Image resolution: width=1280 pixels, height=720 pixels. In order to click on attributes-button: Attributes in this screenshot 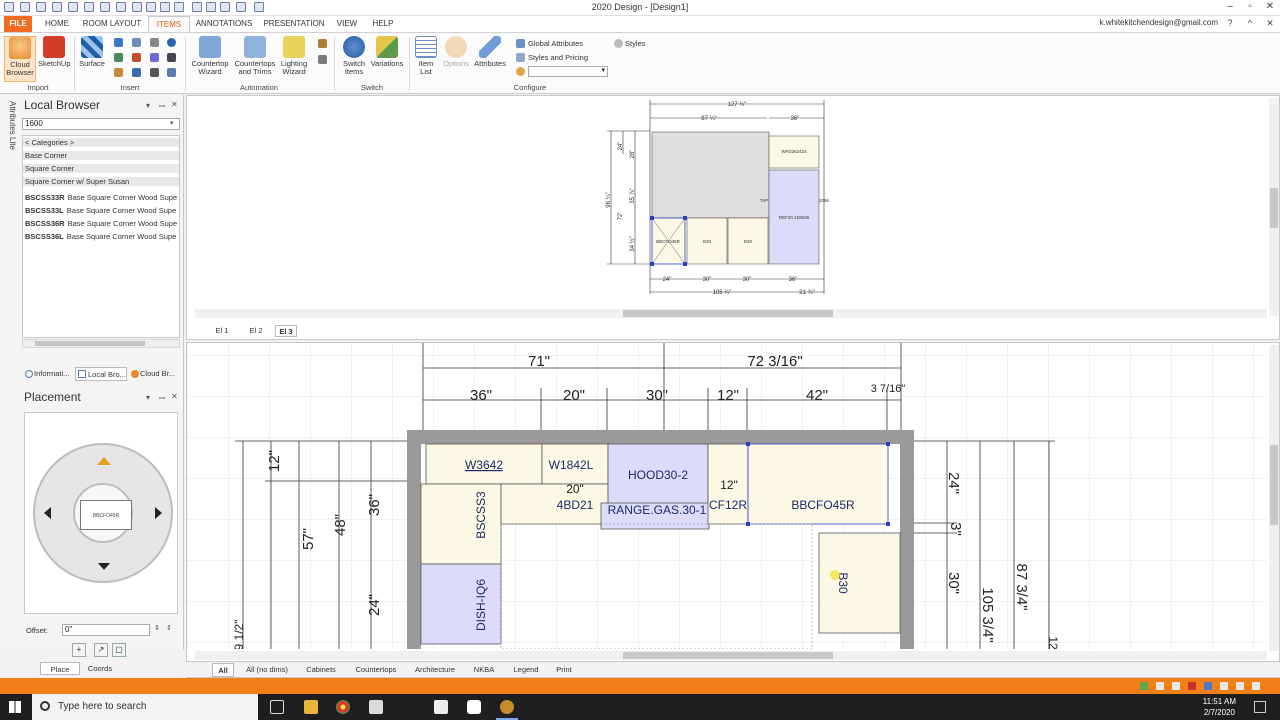, I will do `click(490, 52)`.